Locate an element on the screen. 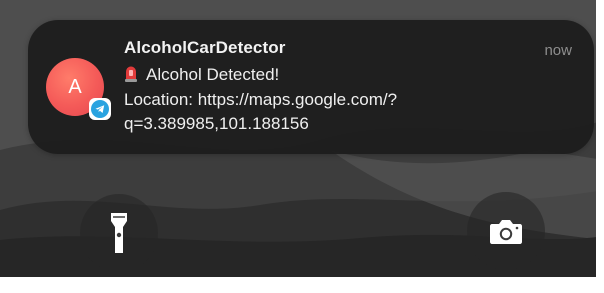 Image resolution: width=604 pixels, height=293 pixels. image-border-right is located at coordinates (600, 146).